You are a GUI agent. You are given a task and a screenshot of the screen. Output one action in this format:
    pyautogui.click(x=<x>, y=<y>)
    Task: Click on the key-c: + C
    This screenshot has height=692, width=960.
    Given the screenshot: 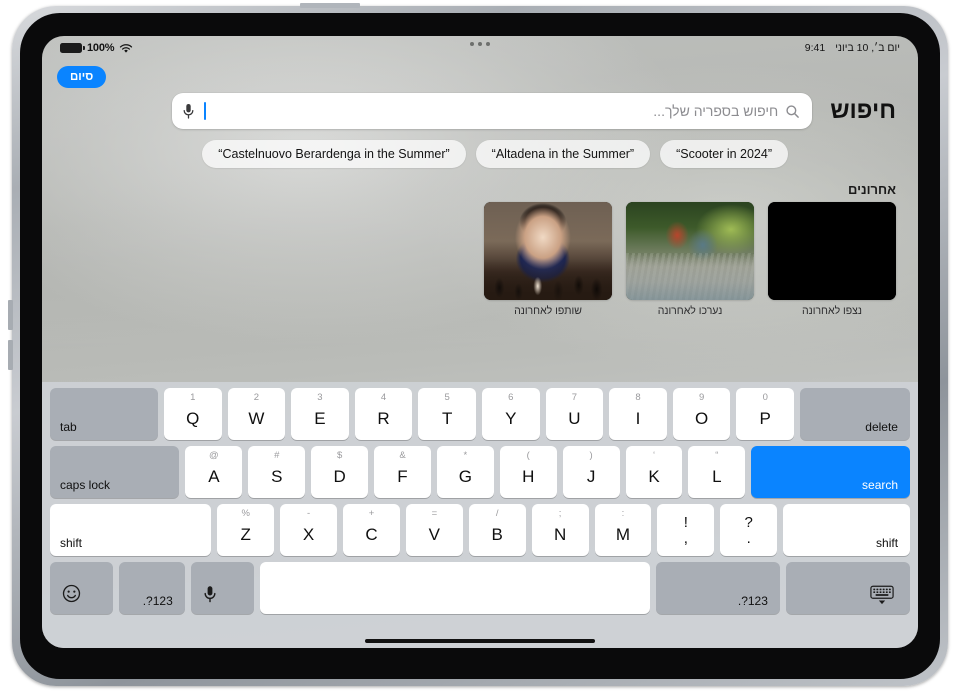 What is the action you would take?
    pyautogui.click(x=371, y=530)
    